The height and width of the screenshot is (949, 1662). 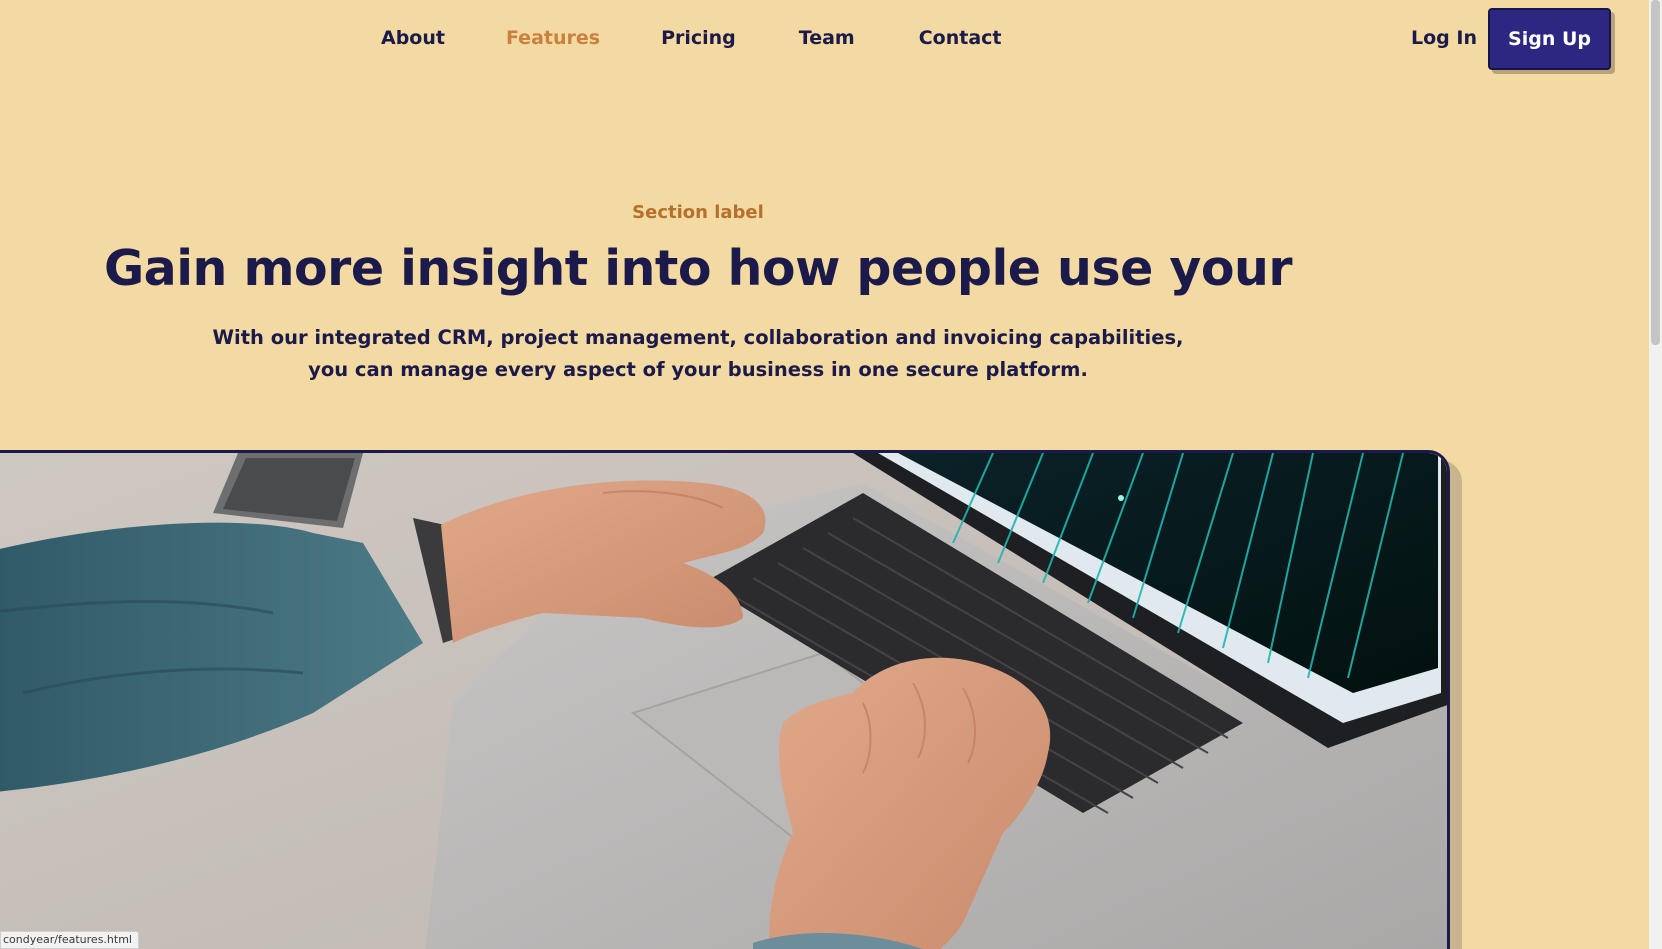 I want to click on signup-button: Sign Up, so click(x=1549, y=39).